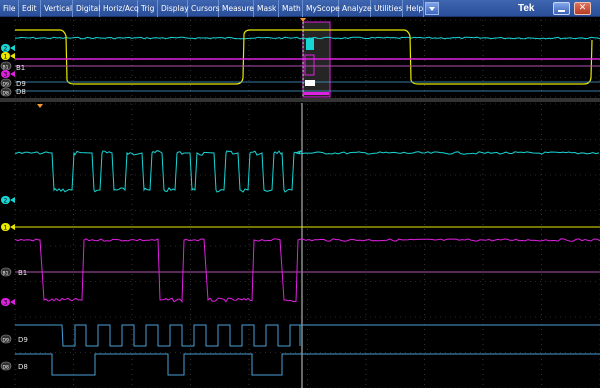 The image size is (600, 388). I want to click on overview-bus-marker: B1, so click(6, 65).